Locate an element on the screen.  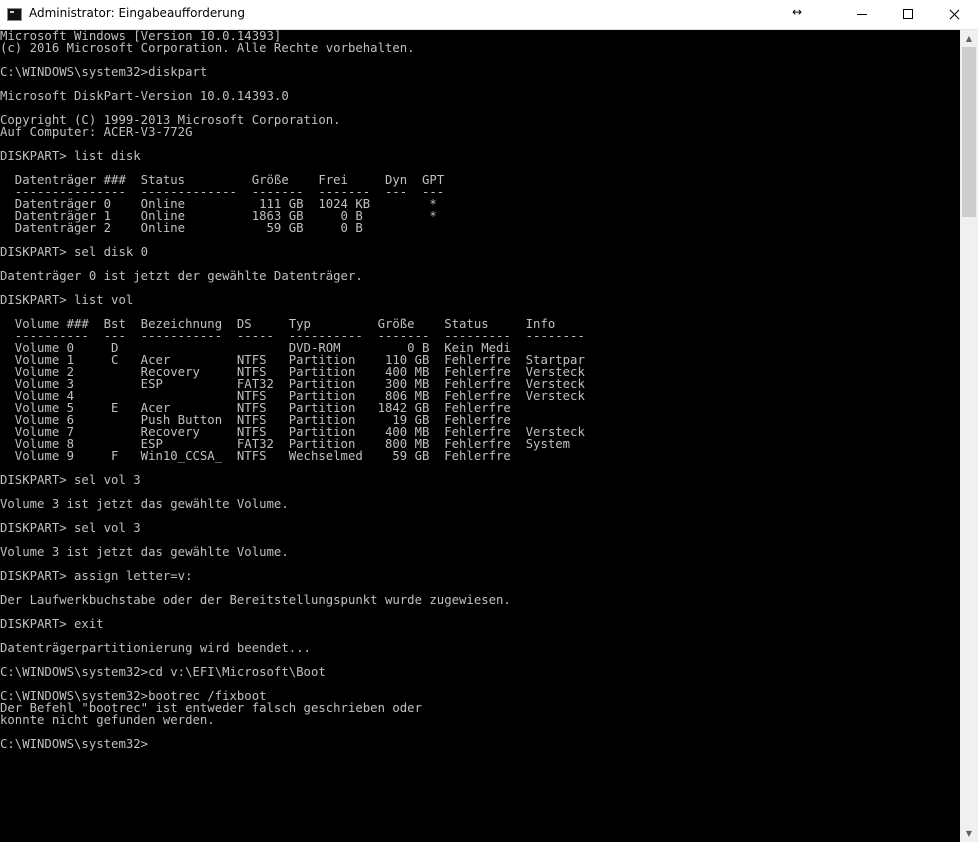
console-line: C:\WINDOWS\system32> is located at coordinates (74, 744).